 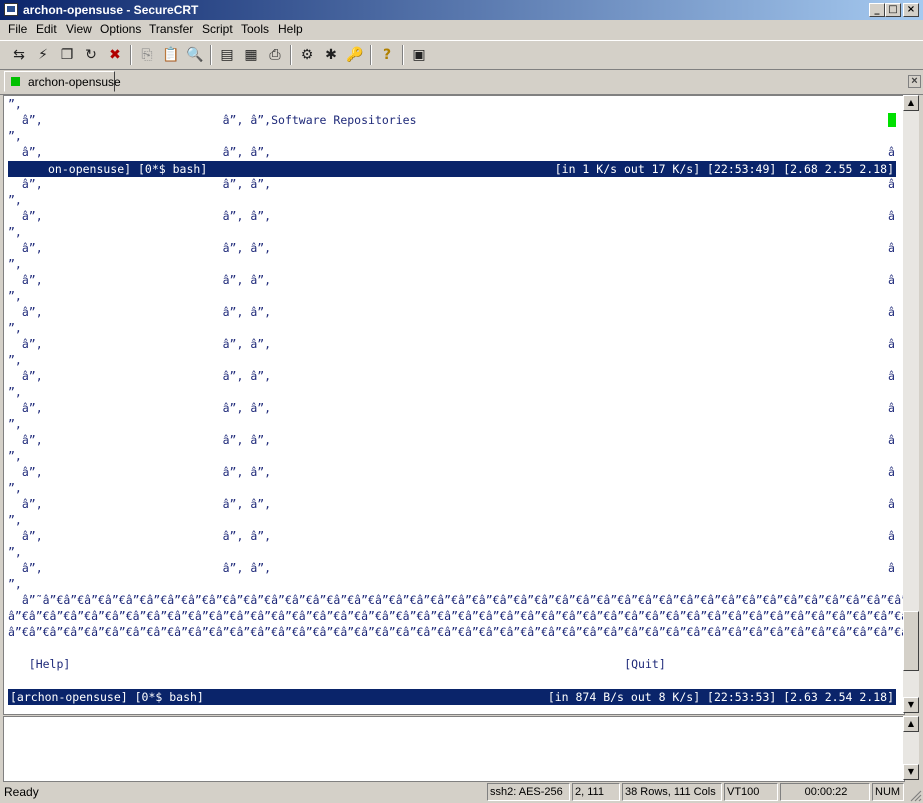 What do you see at coordinates (227, 55) in the screenshot?
I see `print-screen-icon: ▤` at bounding box center [227, 55].